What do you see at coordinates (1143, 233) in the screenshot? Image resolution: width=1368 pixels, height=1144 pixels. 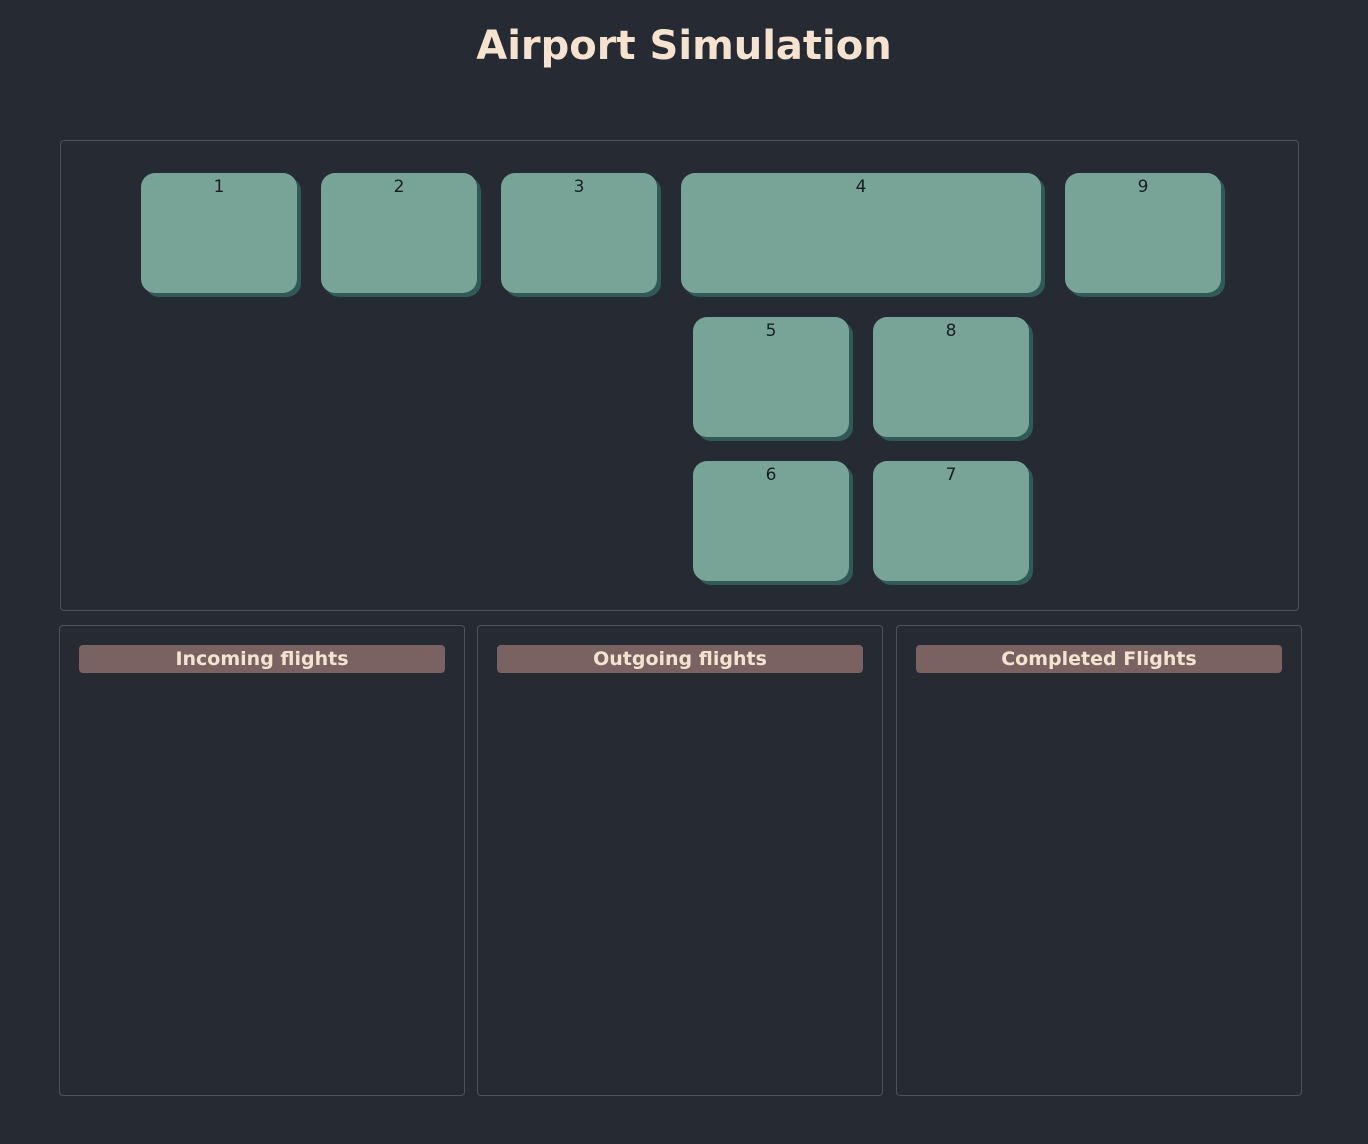 I see `gate-9: 9` at bounding box center [1143, 233].